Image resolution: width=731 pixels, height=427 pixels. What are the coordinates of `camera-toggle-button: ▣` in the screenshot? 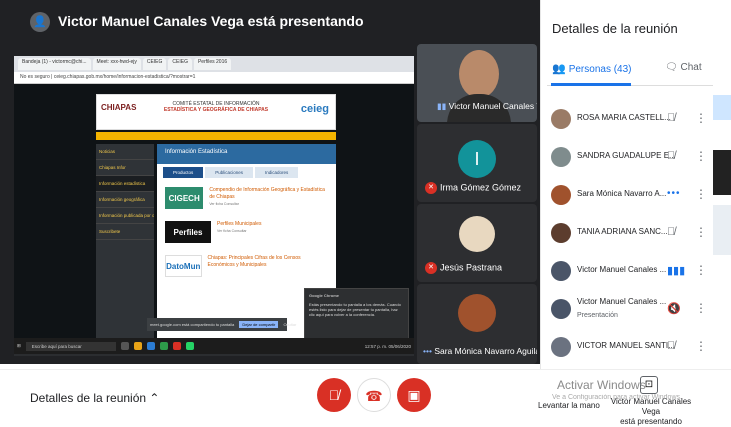 It's located at (414, 395).